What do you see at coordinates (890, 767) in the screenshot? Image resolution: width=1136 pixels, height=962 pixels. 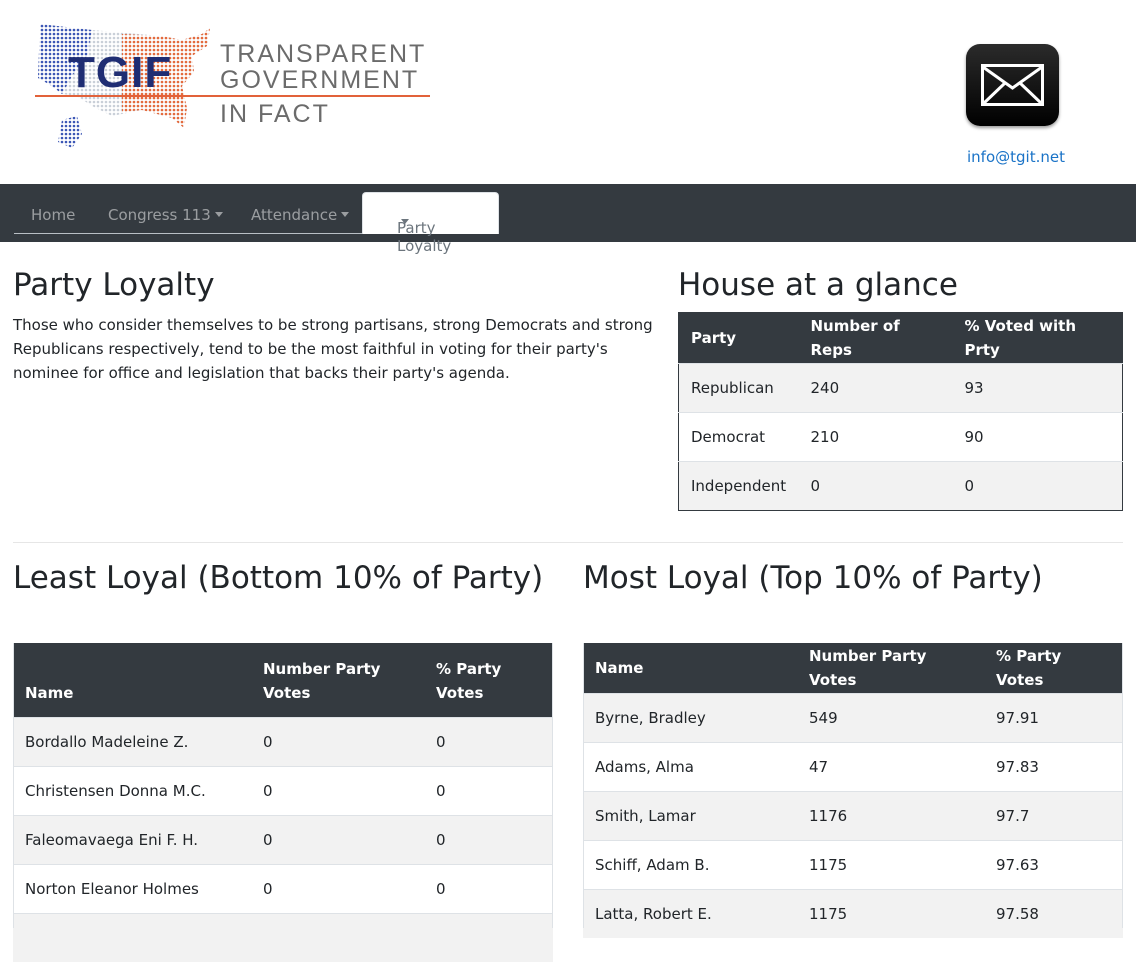 I see `cell-num-votes: 47` at bounding box center [890, 767].